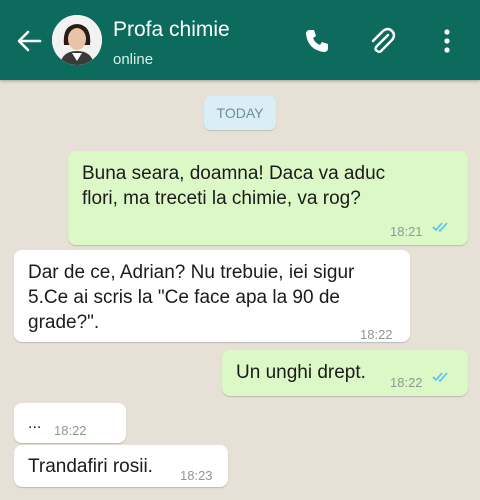 Image resolution: width=480 pixels, height=500 pixels. I want to click on incoming-message: Trandafiri rosii. 18:23, so click(121, 466).